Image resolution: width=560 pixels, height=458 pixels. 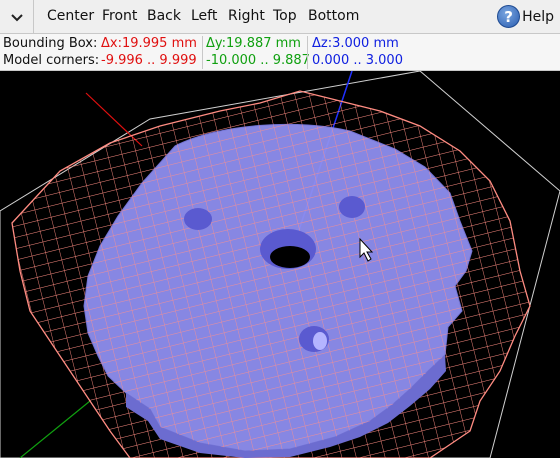 I want to click on y-axis-line, so click(x=55, y=429).